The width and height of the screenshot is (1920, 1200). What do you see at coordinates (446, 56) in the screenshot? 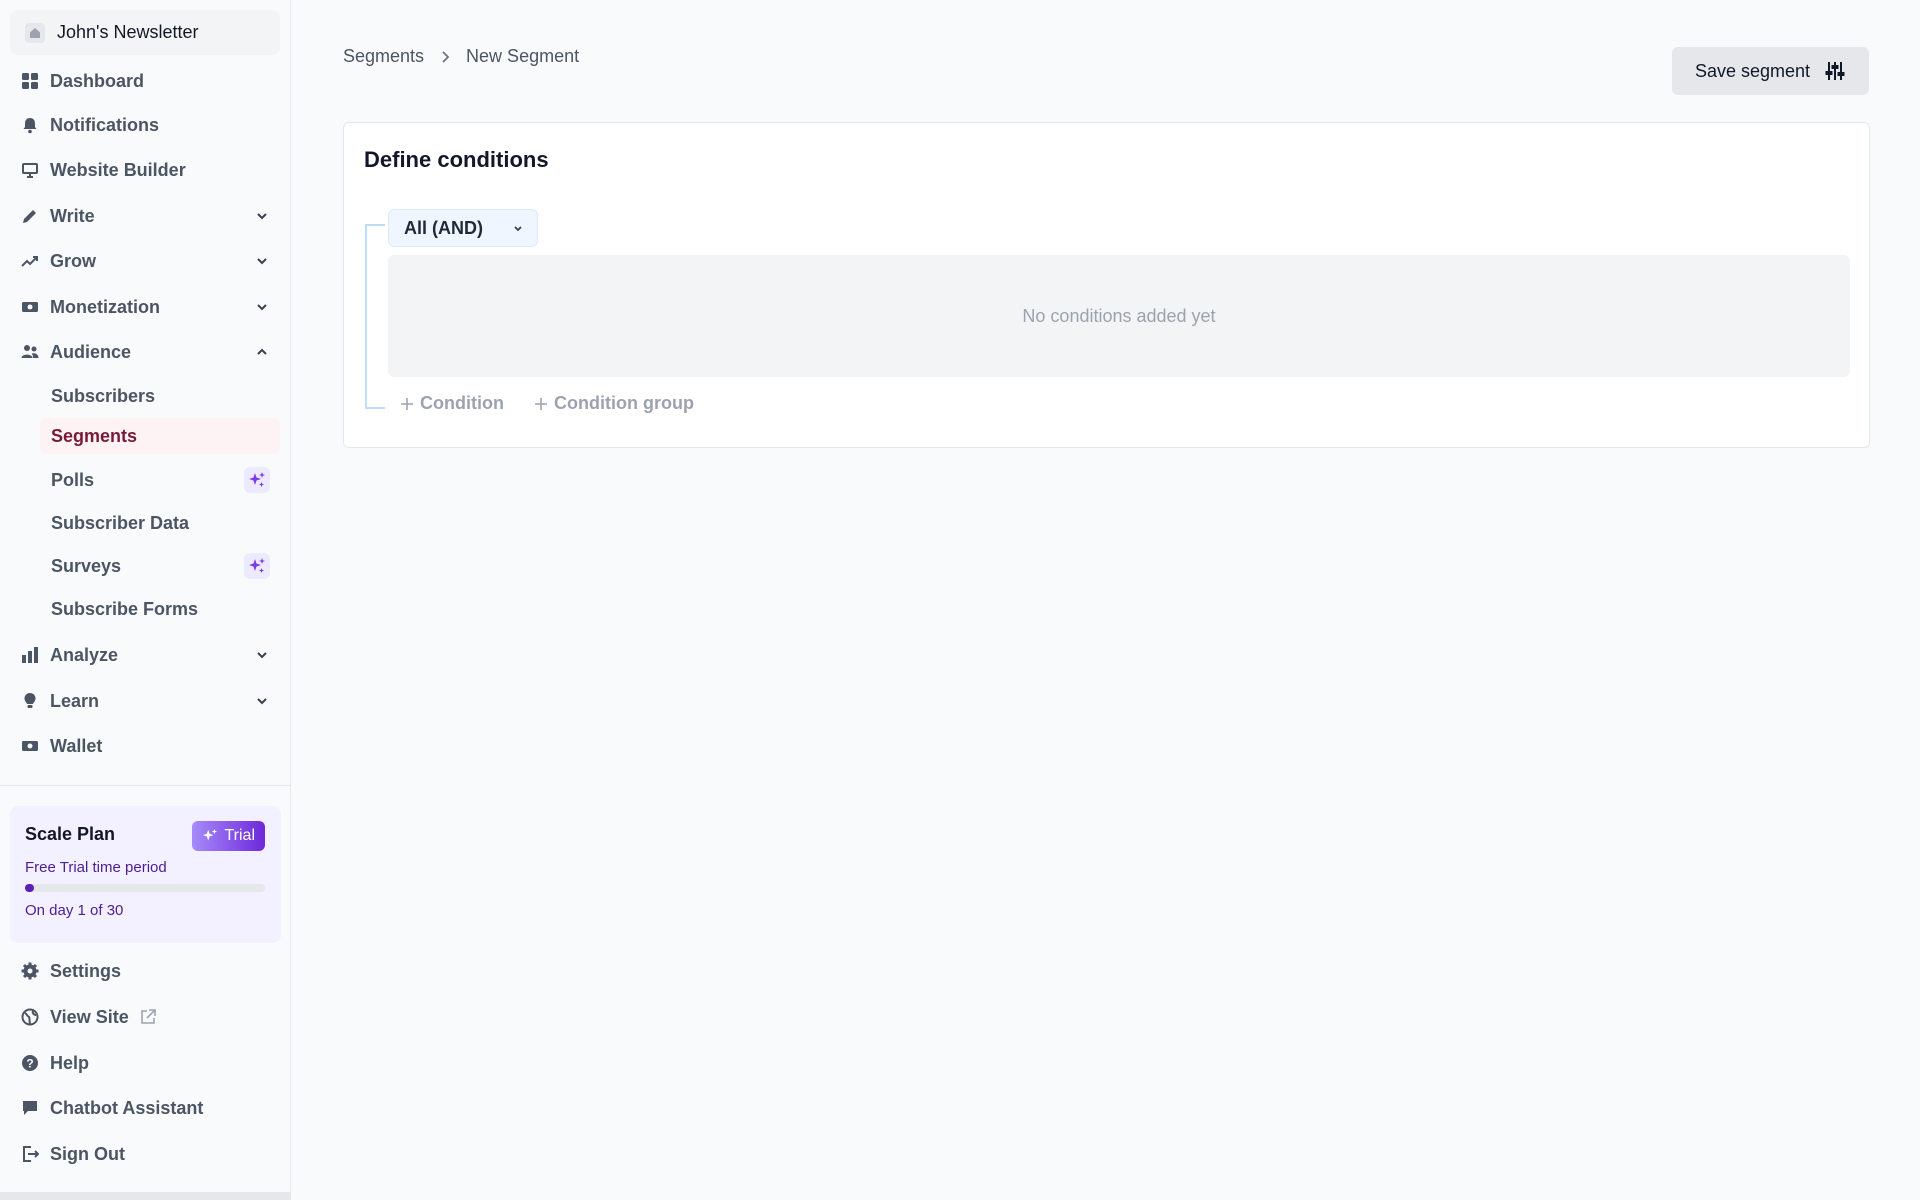
I see `chevron-right-icon` at bounding box center [446, 56].